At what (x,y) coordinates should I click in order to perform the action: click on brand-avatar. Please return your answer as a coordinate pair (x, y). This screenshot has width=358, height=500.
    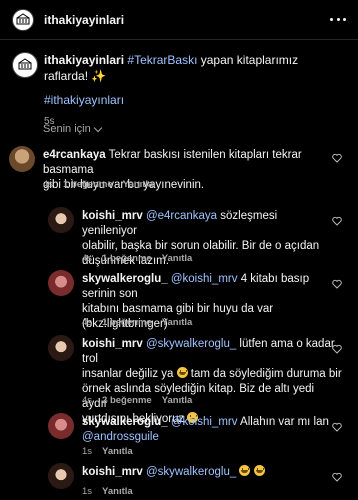
    Looking at the image, I should click on (23, 19).